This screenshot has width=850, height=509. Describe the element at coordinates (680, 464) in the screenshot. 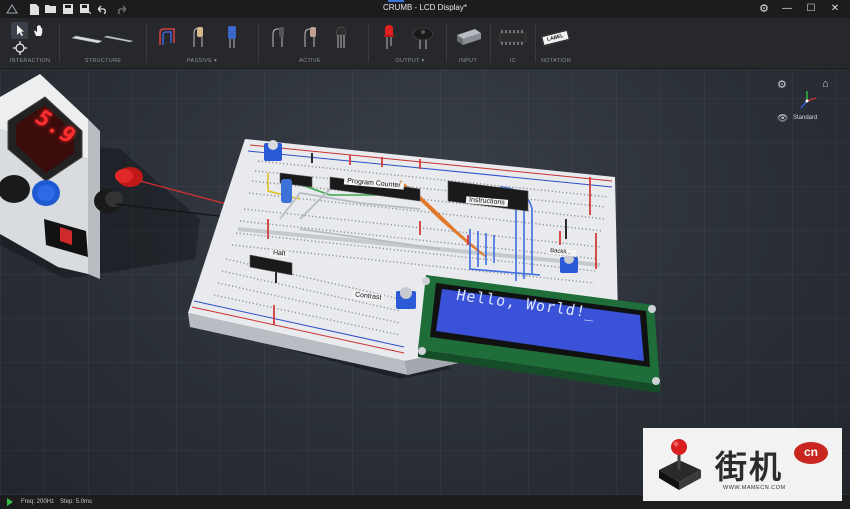

I see `joystick-logo-icon` at that location.